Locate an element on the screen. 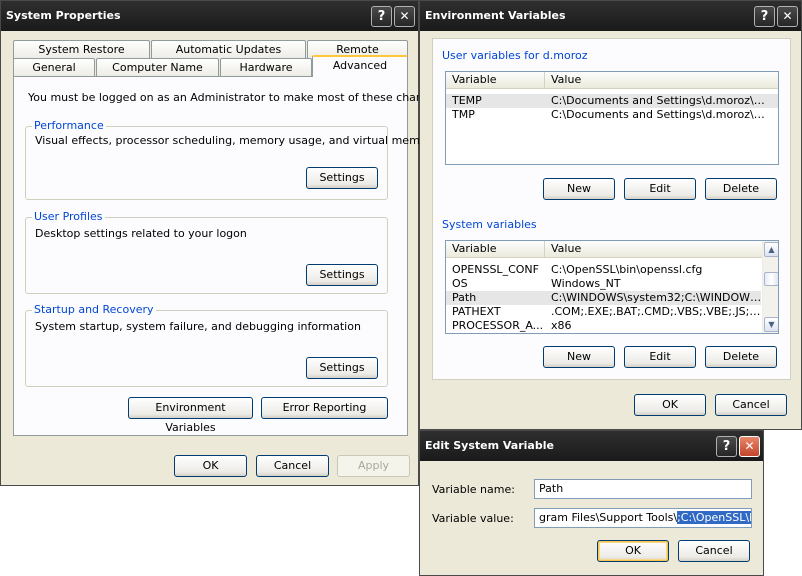 The width and height of the screenshot is (802, 576). variable-cell: TEMP is located at coordinates (467, 100).